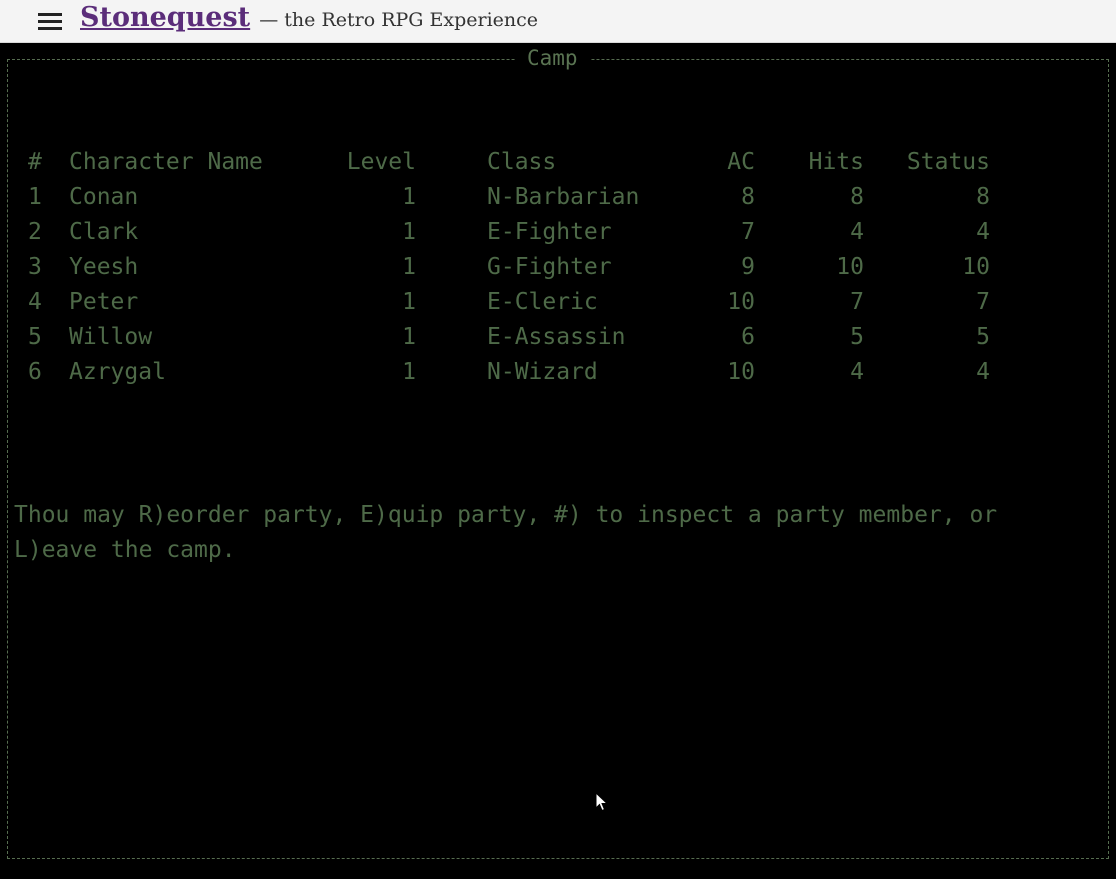 Image resolution: width=1116 pixels, height=879 pixels. I want to click on party-row-5-status: 5, so click(983, 337).